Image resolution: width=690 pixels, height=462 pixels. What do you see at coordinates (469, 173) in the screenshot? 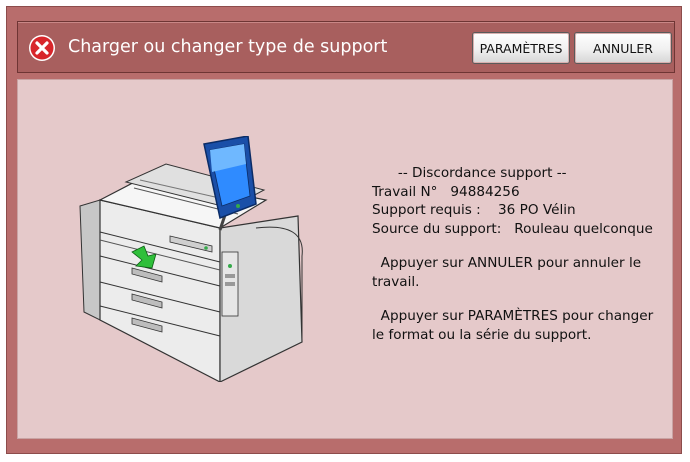
I see `message-header: -- Discordance support --` at bounding box center [469, 173].